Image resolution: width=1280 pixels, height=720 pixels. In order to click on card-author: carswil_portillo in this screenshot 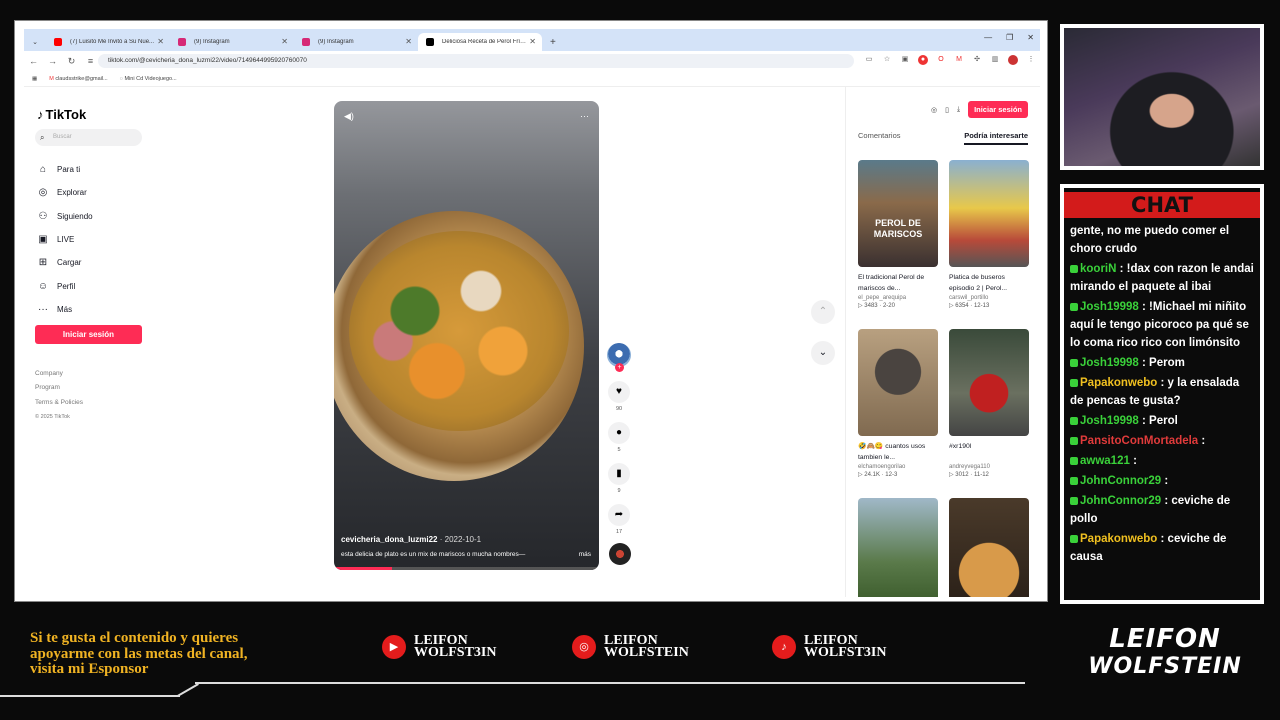, I will do `click(989, 298)`.